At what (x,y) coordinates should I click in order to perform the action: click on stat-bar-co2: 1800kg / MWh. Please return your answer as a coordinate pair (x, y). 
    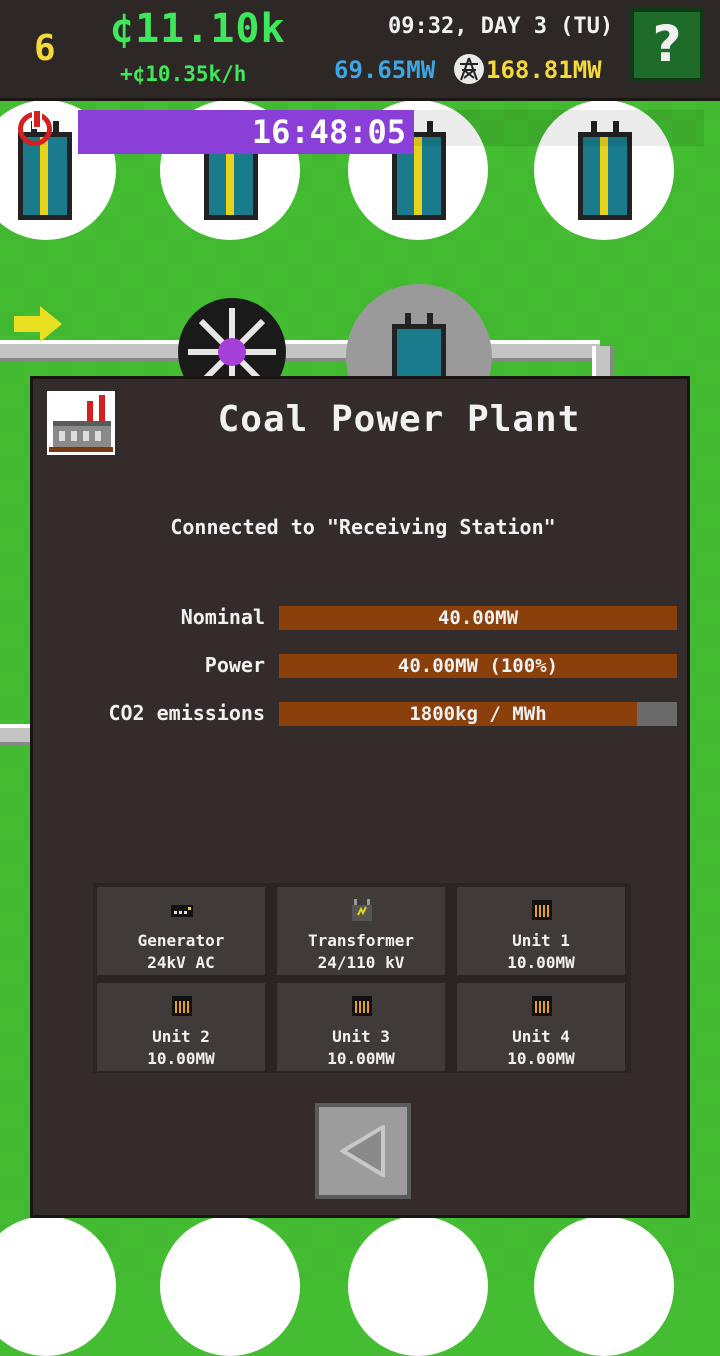
    Looking at the image, I should click on (478, 714).